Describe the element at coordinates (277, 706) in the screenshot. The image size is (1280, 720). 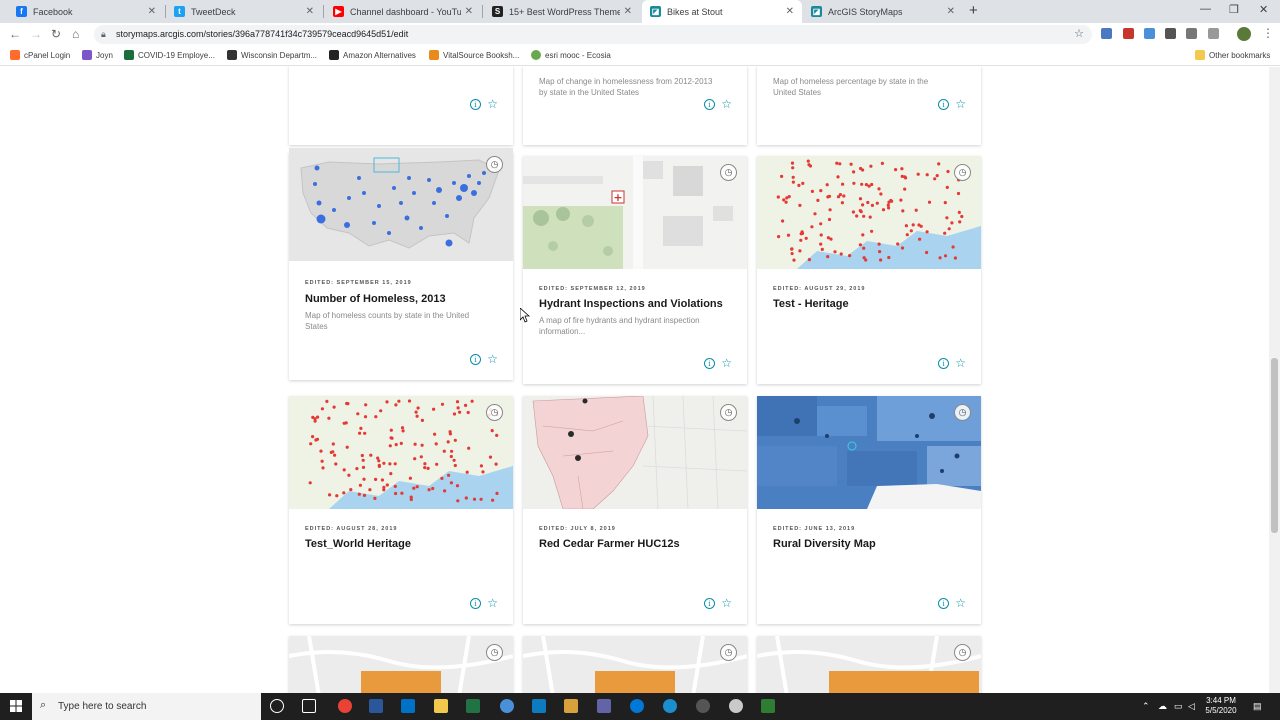
I see `cortana-icon` at that location.